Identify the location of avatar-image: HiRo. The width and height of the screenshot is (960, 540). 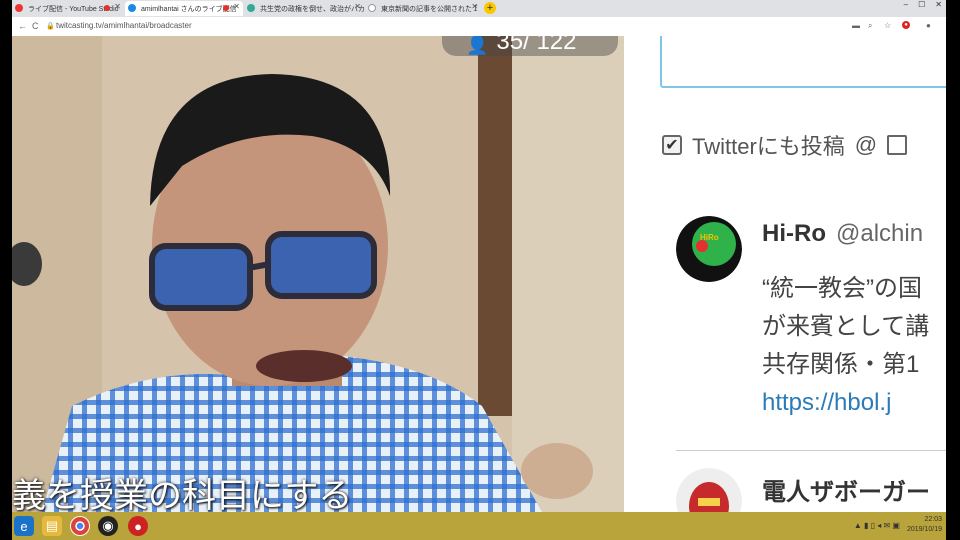
(709, 249).